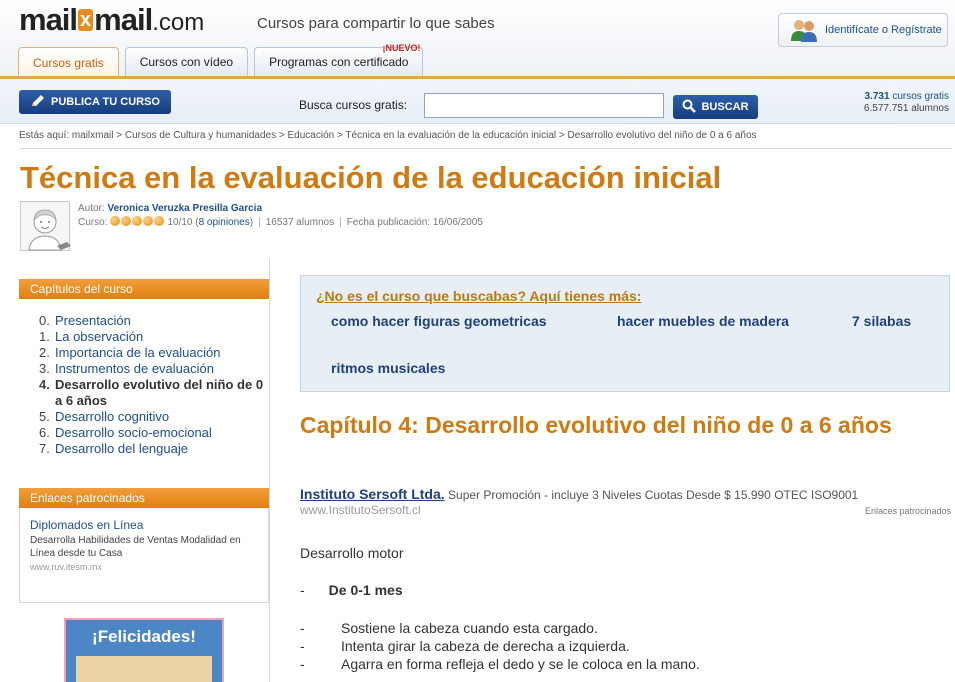 The image size is (955, 682). I want to click on rating-dots, so click(137, 221).